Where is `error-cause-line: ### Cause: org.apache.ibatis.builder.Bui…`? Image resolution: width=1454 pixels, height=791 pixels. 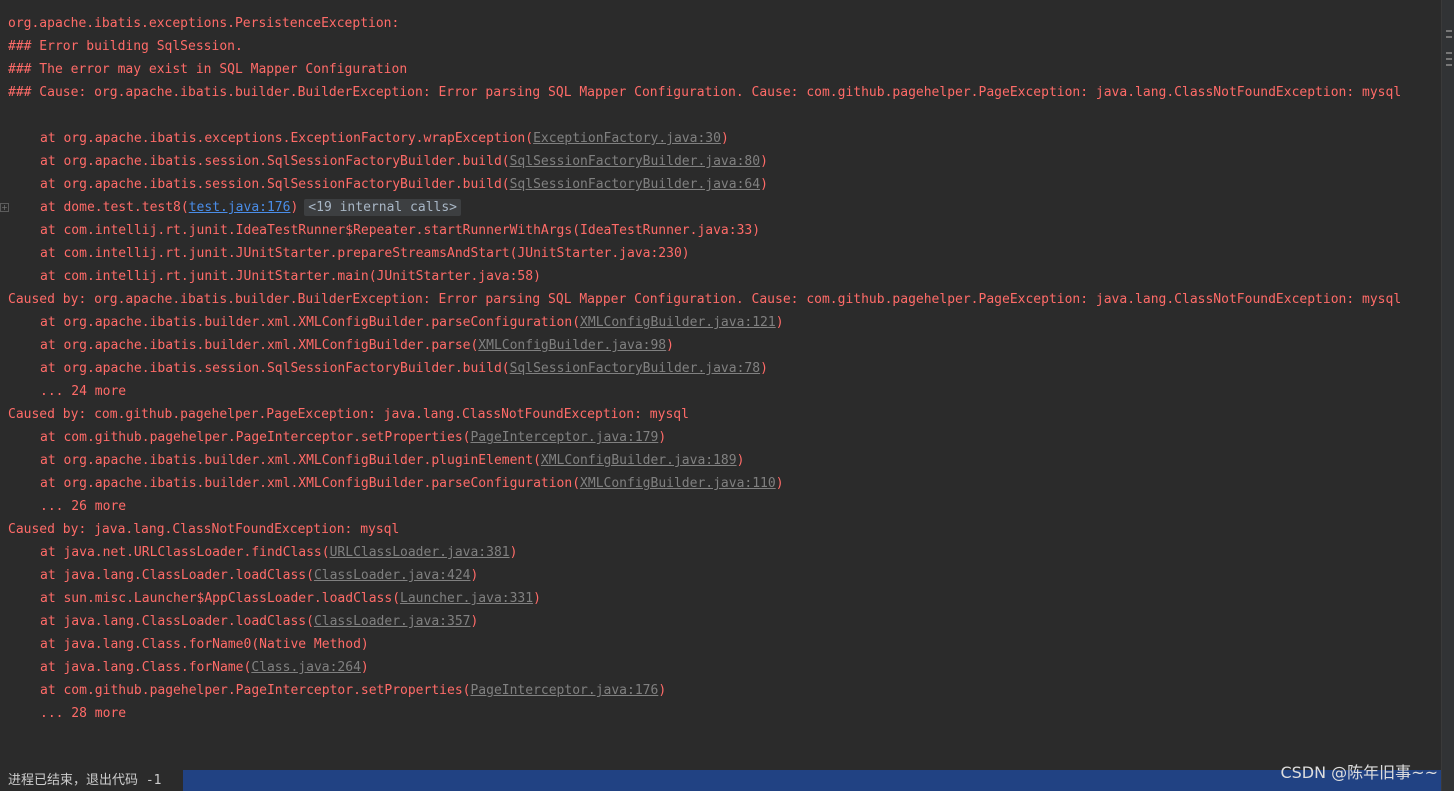
error-cause-line: ### Cause: org.apache.ibatis.builder.Bui… is located at coordinates (705, 92).